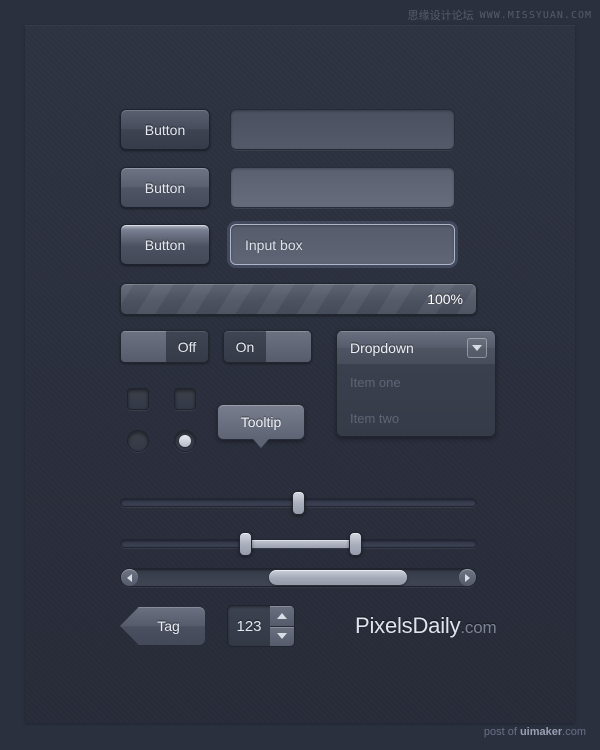  What do you see at coordinates (467, 577) in the screenshot?
I see `arrow-right-icon` at bounding box center [467, 577].